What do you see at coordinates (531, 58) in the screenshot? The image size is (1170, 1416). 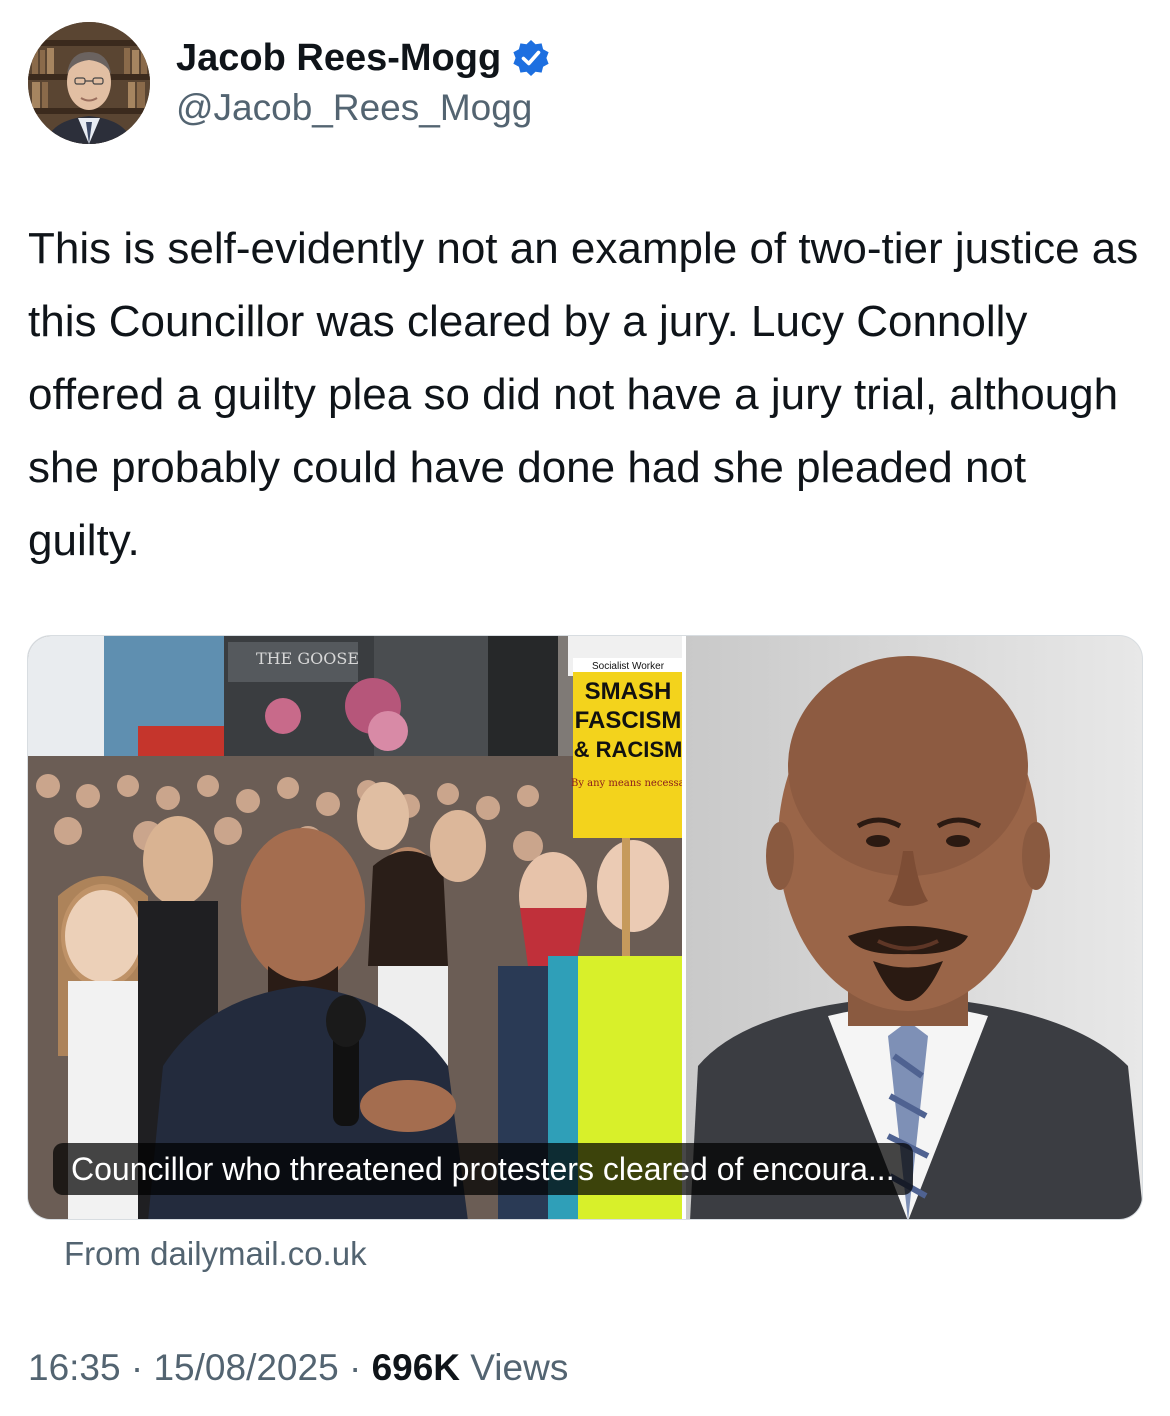 I see `verified-badge-icon` at bounding box center [531, 58].